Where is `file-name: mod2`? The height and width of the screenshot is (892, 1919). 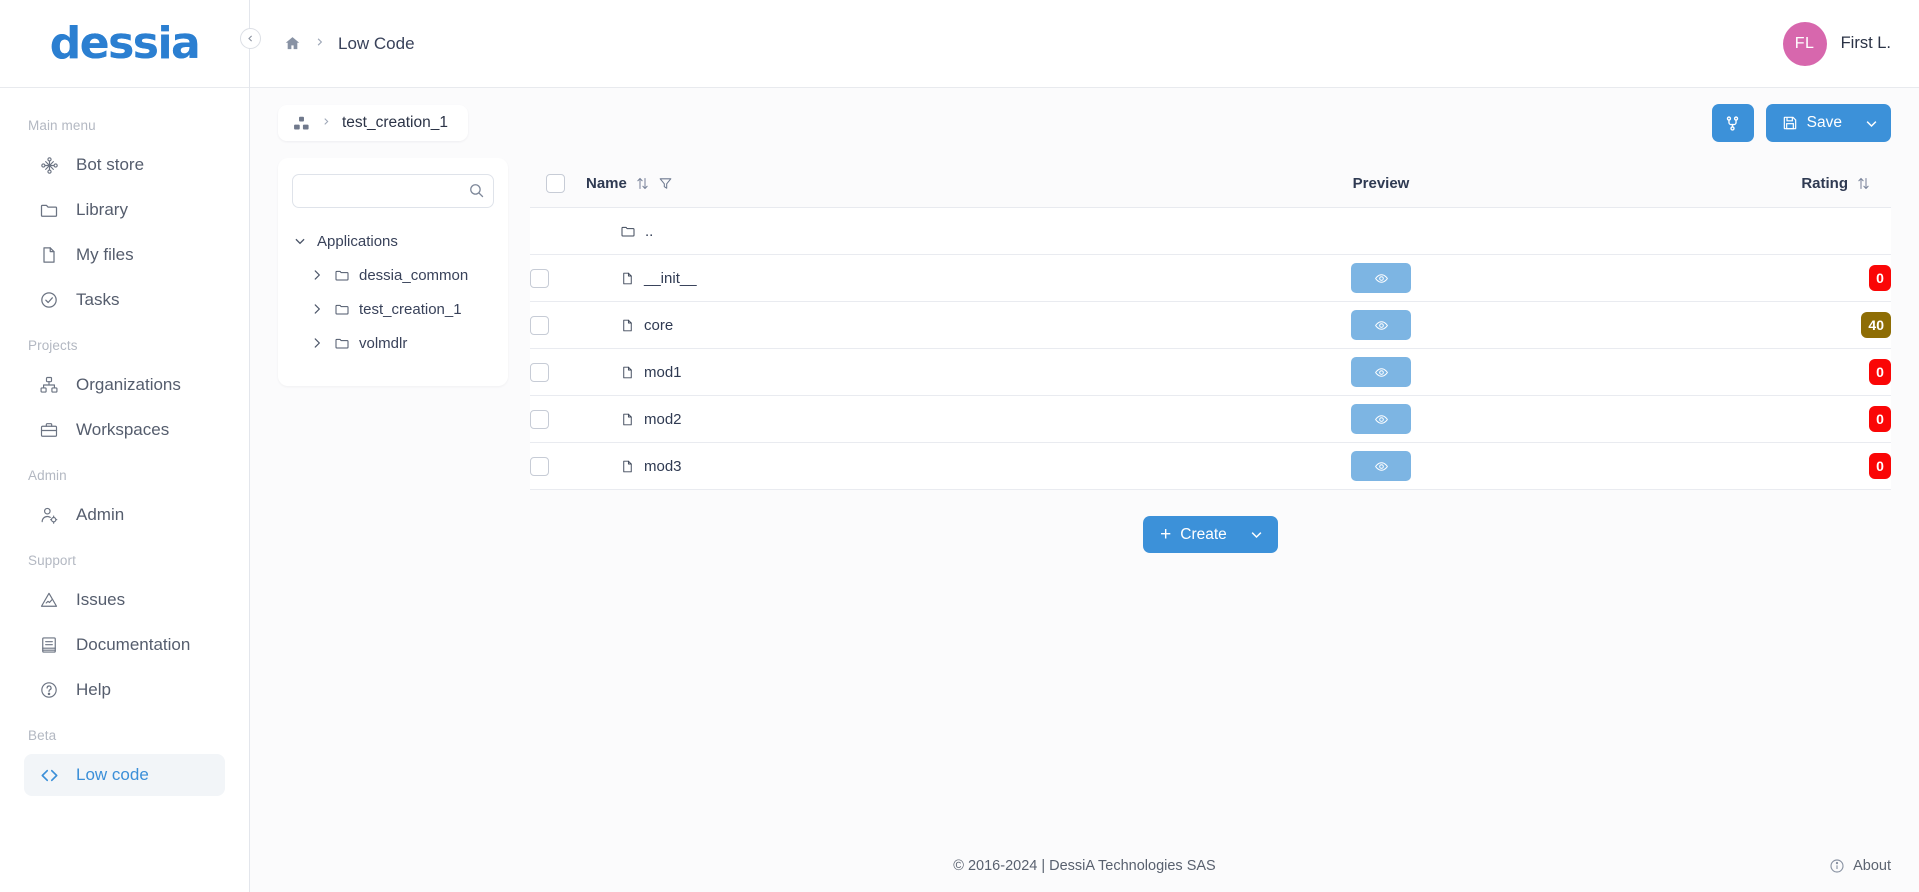 file-name: mod2 is located at coordinates (663, 419).